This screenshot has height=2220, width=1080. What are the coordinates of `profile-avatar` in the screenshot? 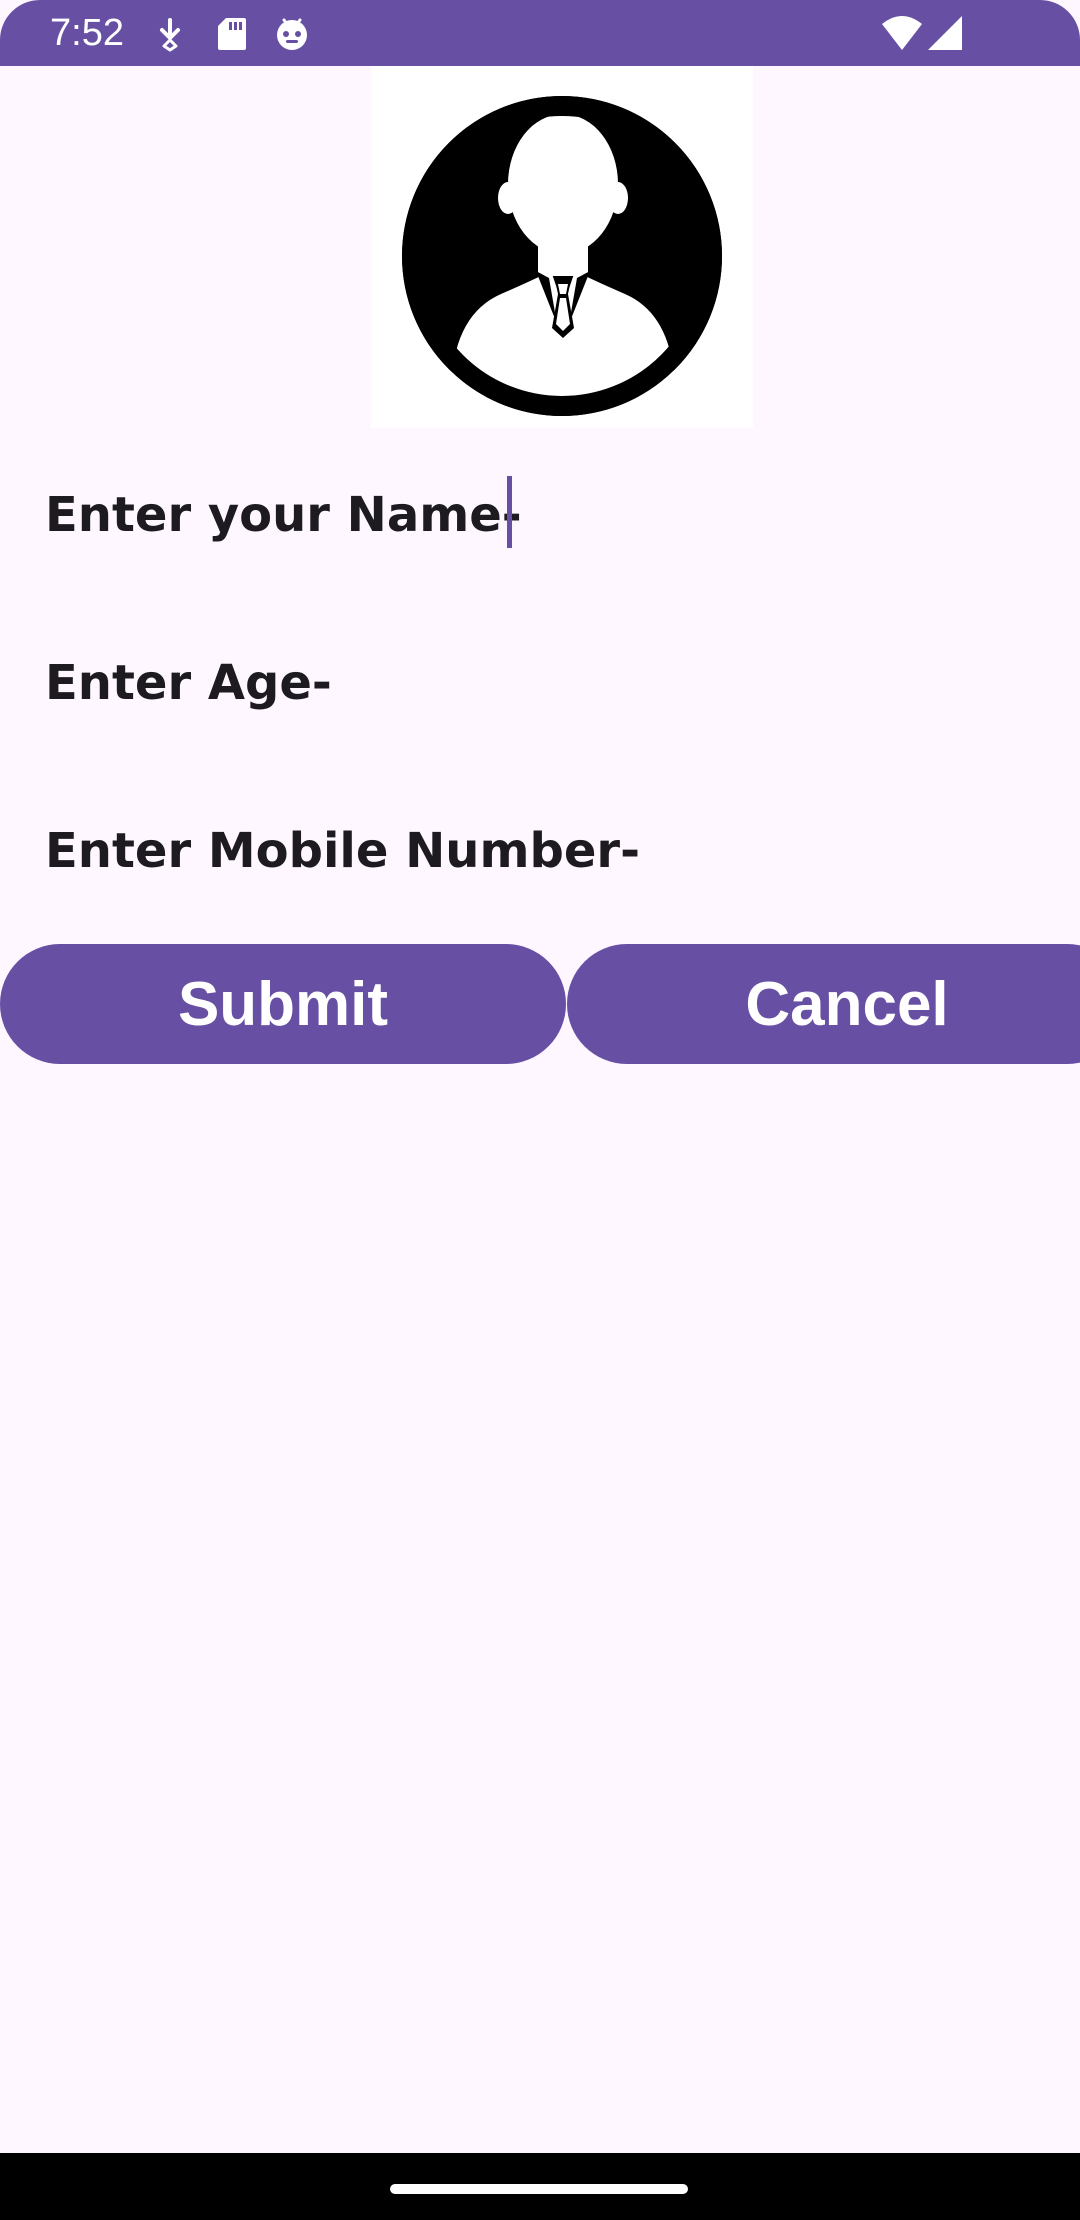 It's located at (562, 247).